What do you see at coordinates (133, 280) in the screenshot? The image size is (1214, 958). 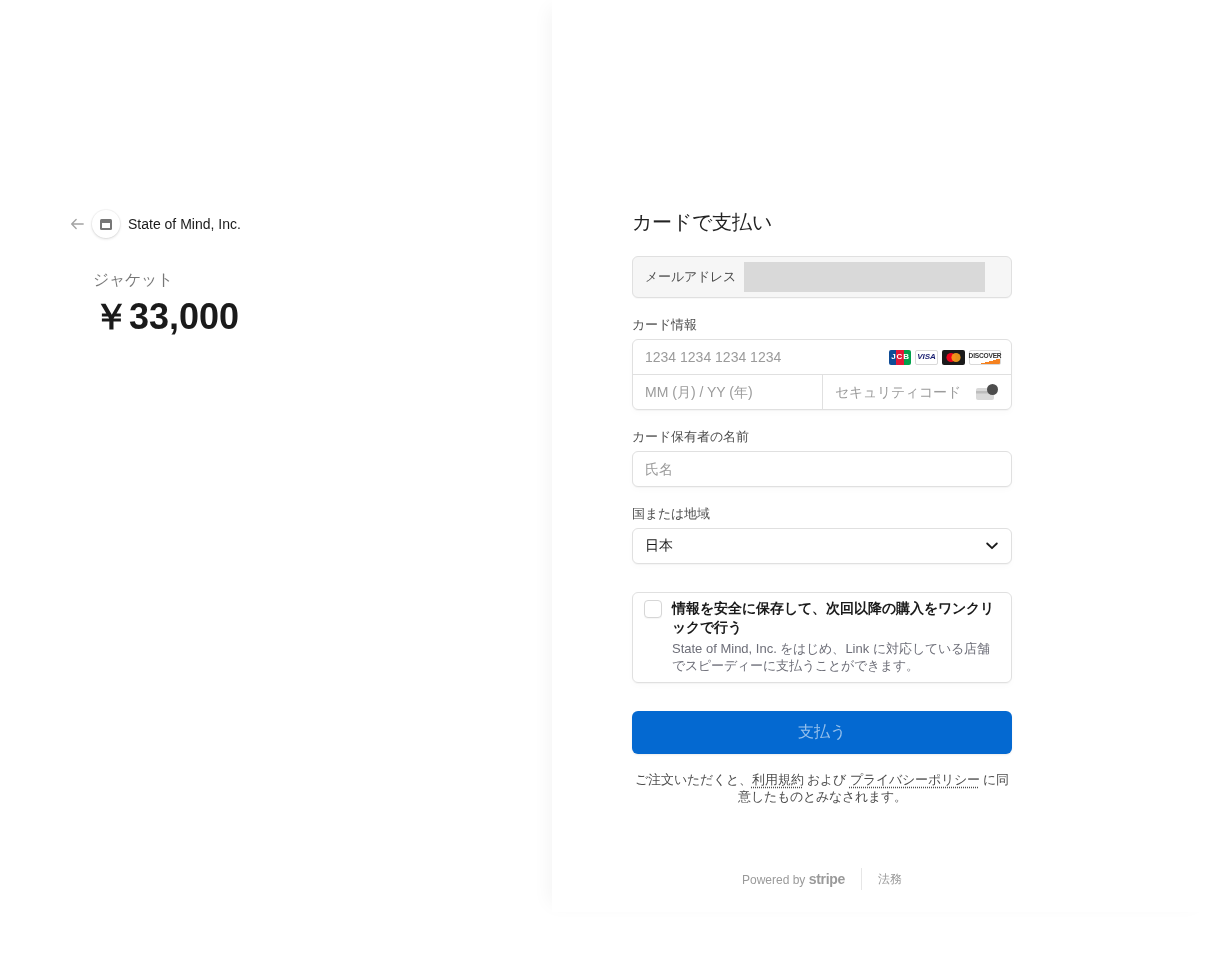 I see `product-name: ジャケット` at bounding box center [133, 280].